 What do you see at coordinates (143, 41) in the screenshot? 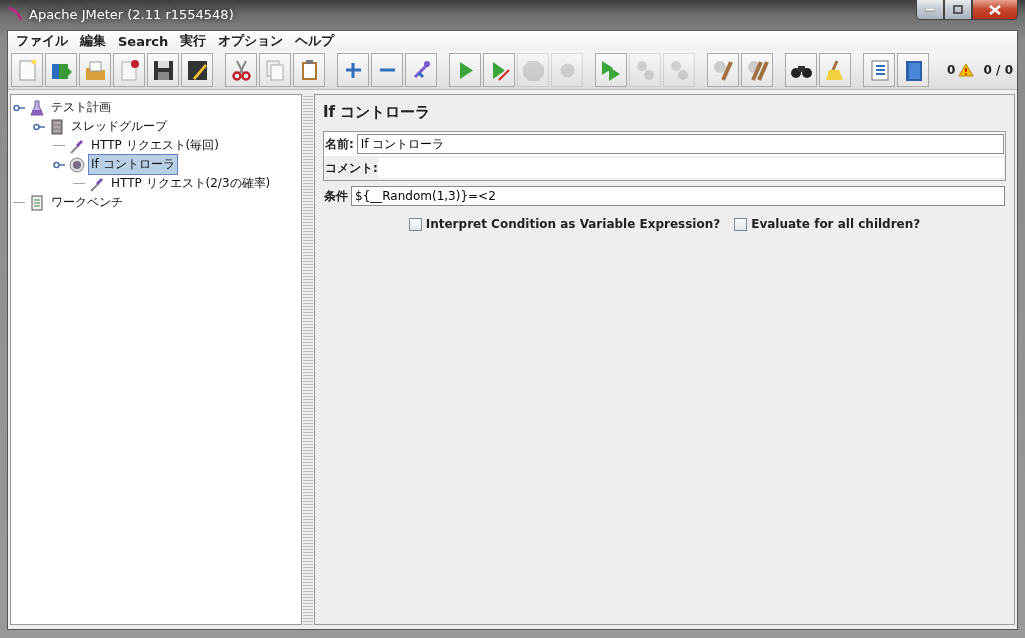
I see `menu-item: Search` at bounding box center [143, 41].